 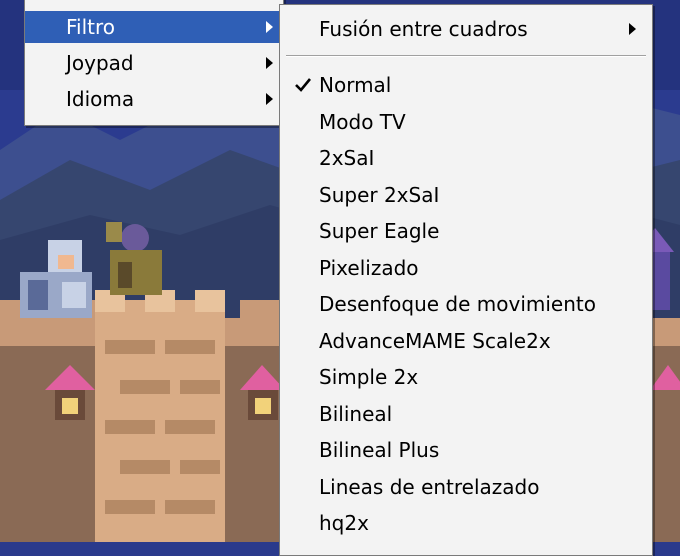 What do you see at coordinates (154, 99) in the screenshot?
I see `menu-item-idioma: Idioma` at bounding box center [154, 99].